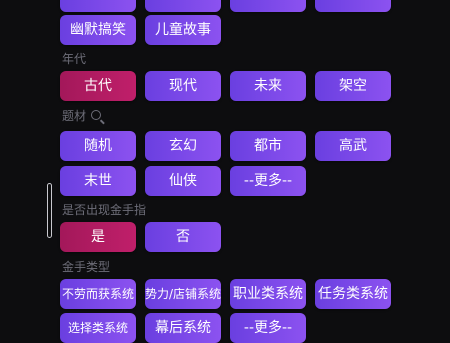 This screenshot has height=343, width=450. I want to click on golden-finger-yes: 是, so click(98, 237).